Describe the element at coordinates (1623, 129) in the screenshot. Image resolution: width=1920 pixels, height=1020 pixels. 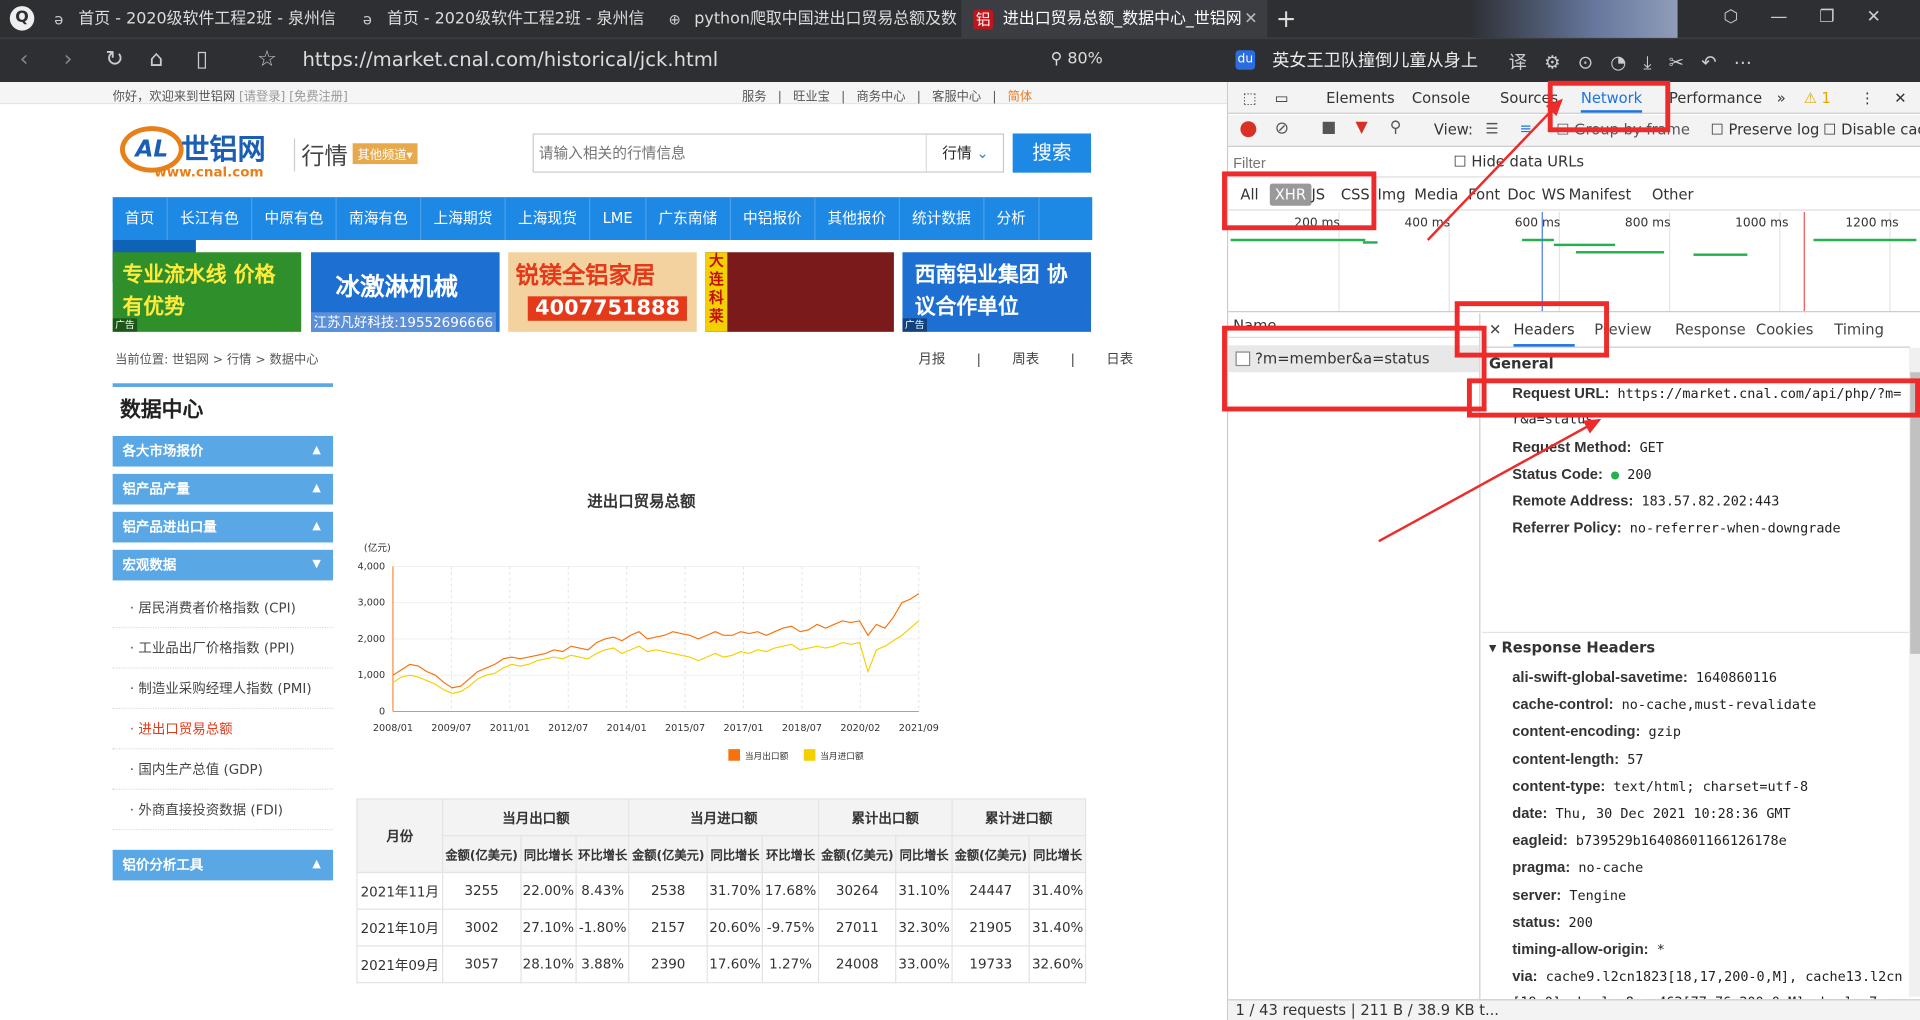
I see `group-by-frame: ☐ Group by frame` at that location.